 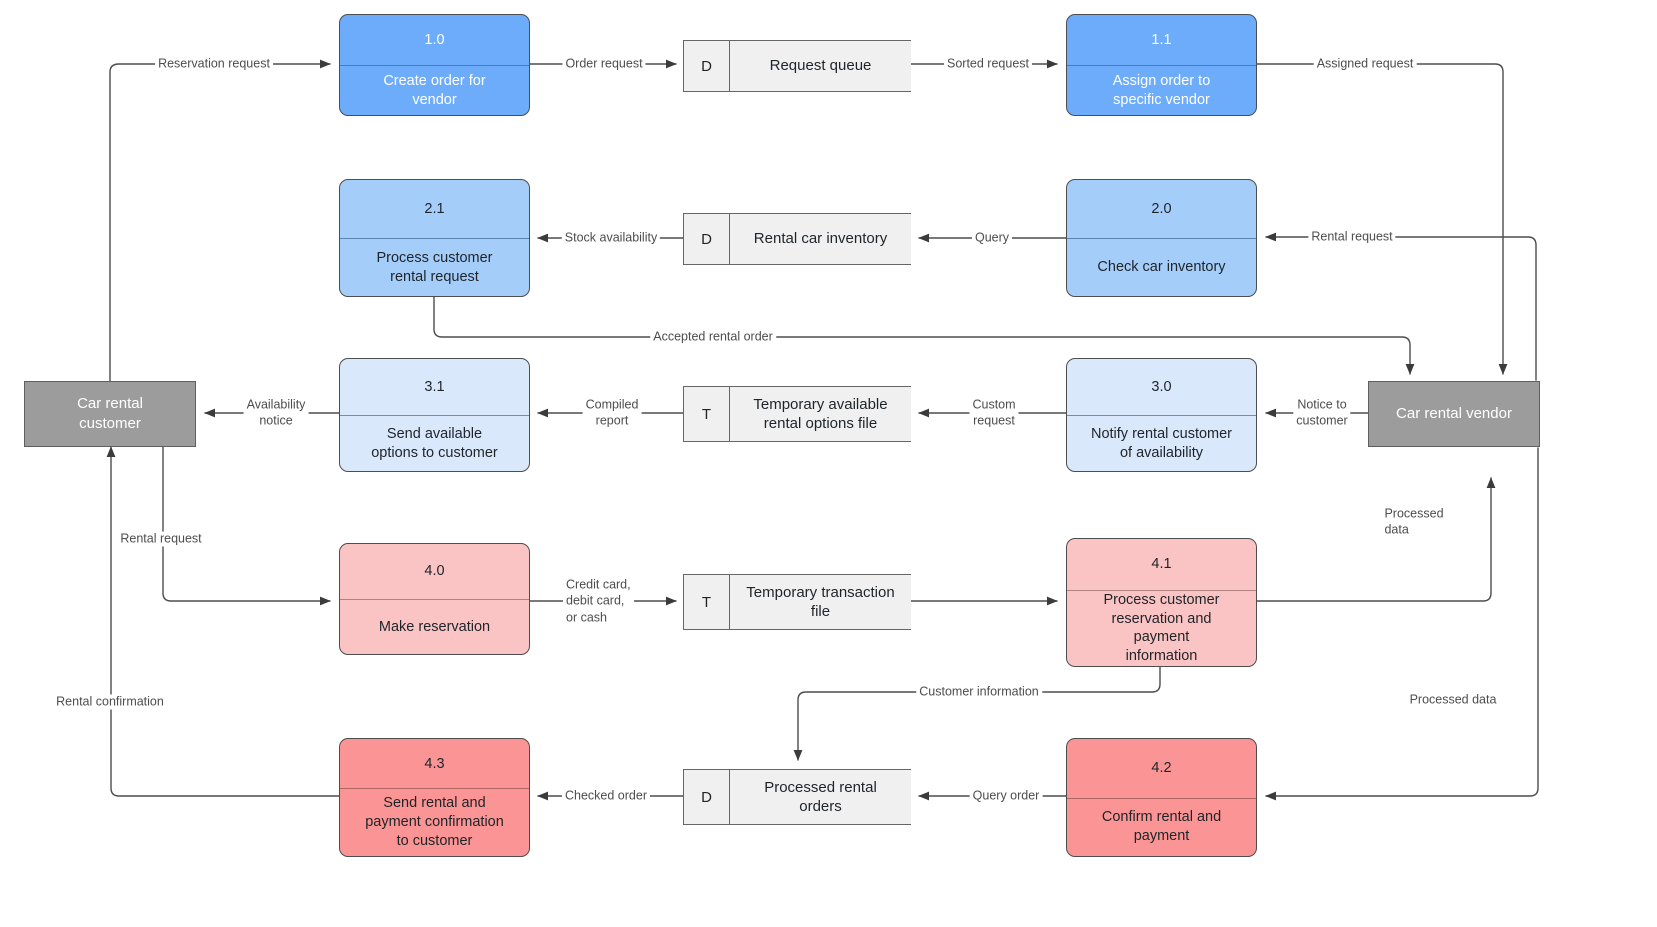 I want to click on flow-label-availability-notice: Availability notice, so click(x=276, y=413).